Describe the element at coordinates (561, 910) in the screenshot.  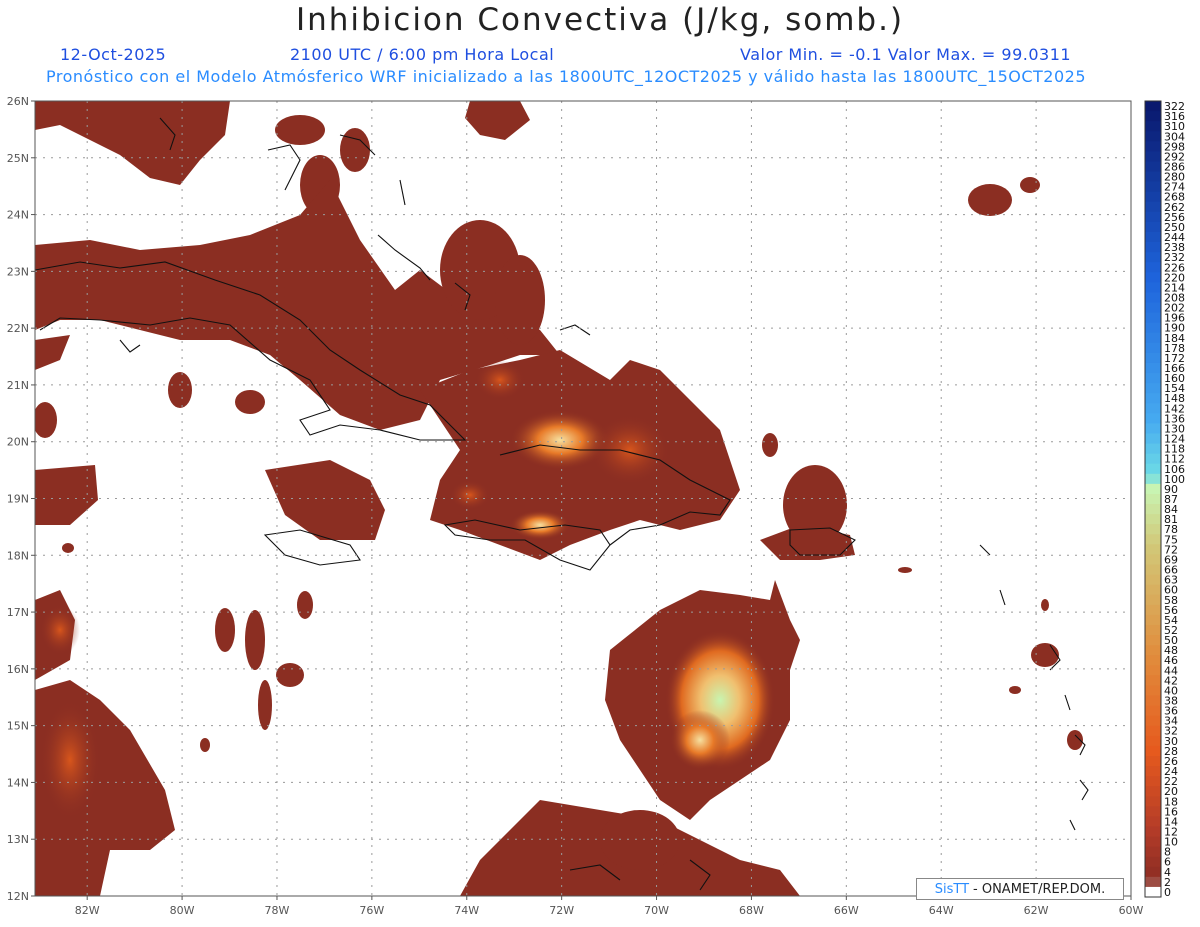
I see `lon-tick-label: 72W` at that location.